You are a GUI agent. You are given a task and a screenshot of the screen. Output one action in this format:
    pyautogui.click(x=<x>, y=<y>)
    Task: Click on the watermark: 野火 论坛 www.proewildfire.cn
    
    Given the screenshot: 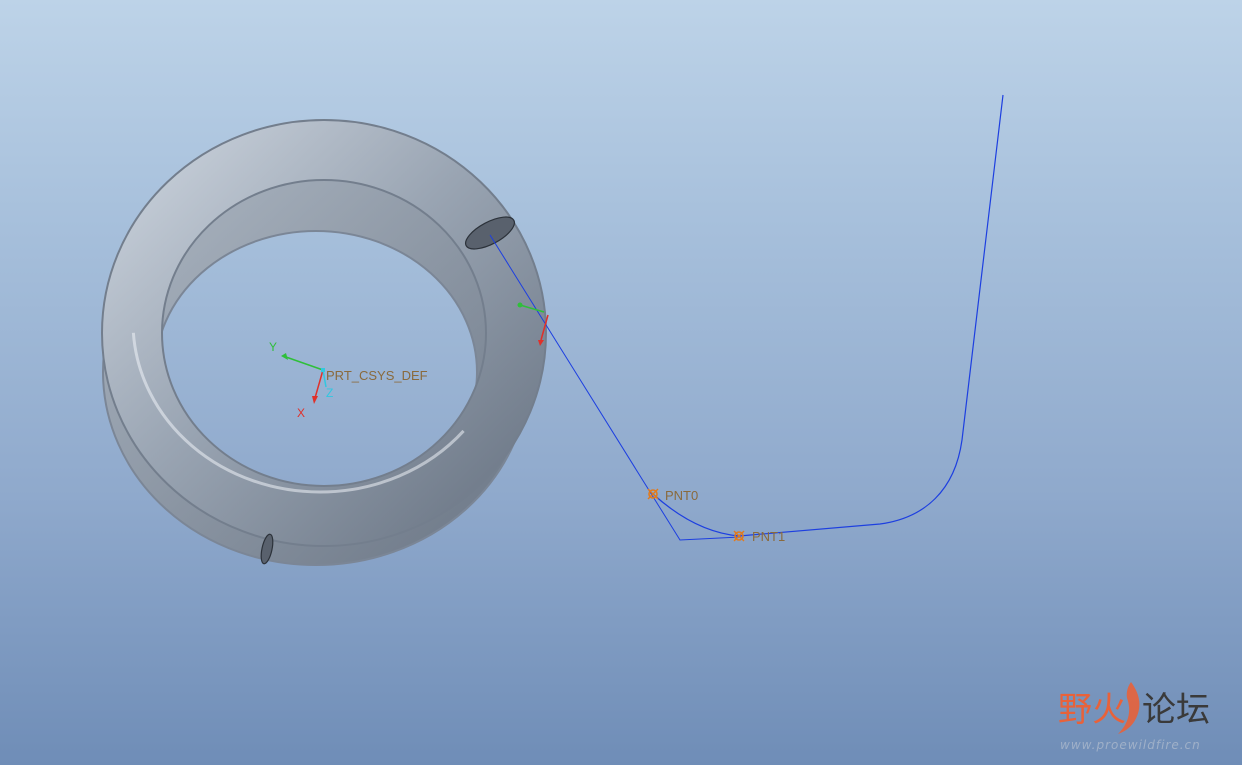 What is the action you would take?
    pyautogui.click(x=1146, y=725)
    